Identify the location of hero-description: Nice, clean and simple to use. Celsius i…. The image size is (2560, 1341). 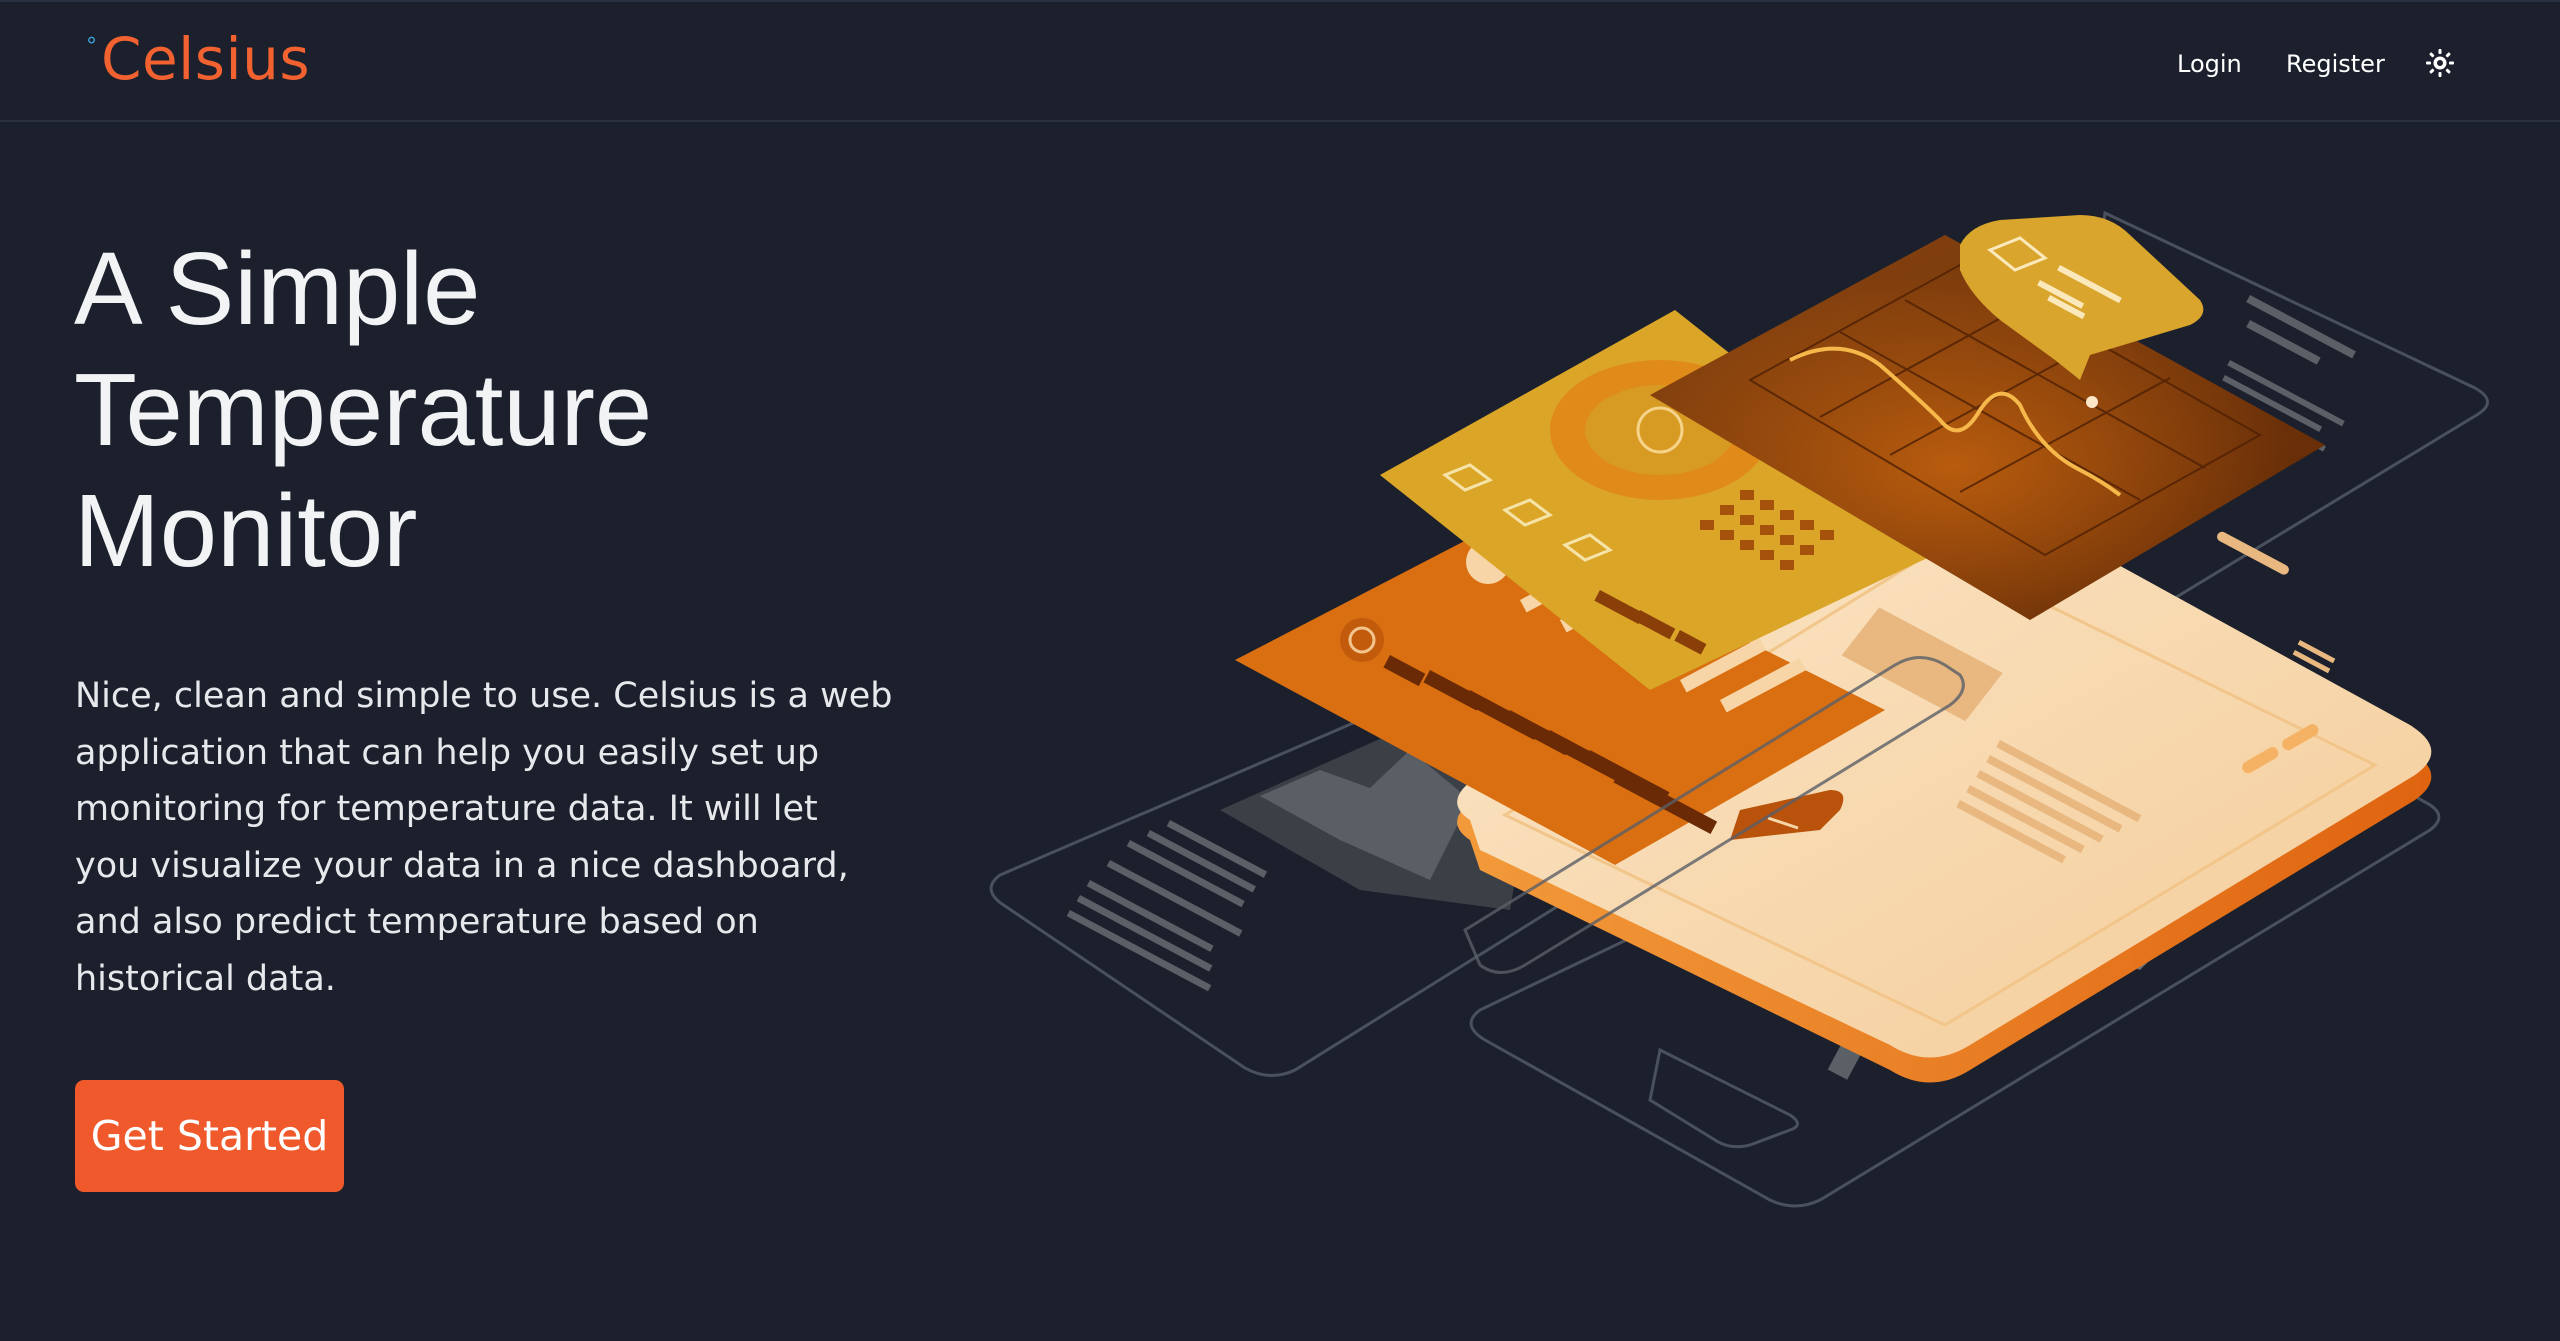
(484, 837).